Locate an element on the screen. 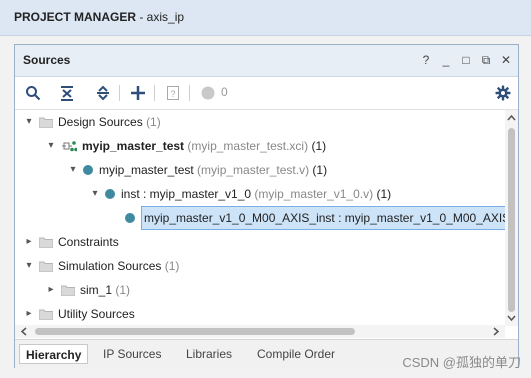 The width and height of the screenshot is (531, 378). design-sources-count: (1) is located at coordinates (153, 122).